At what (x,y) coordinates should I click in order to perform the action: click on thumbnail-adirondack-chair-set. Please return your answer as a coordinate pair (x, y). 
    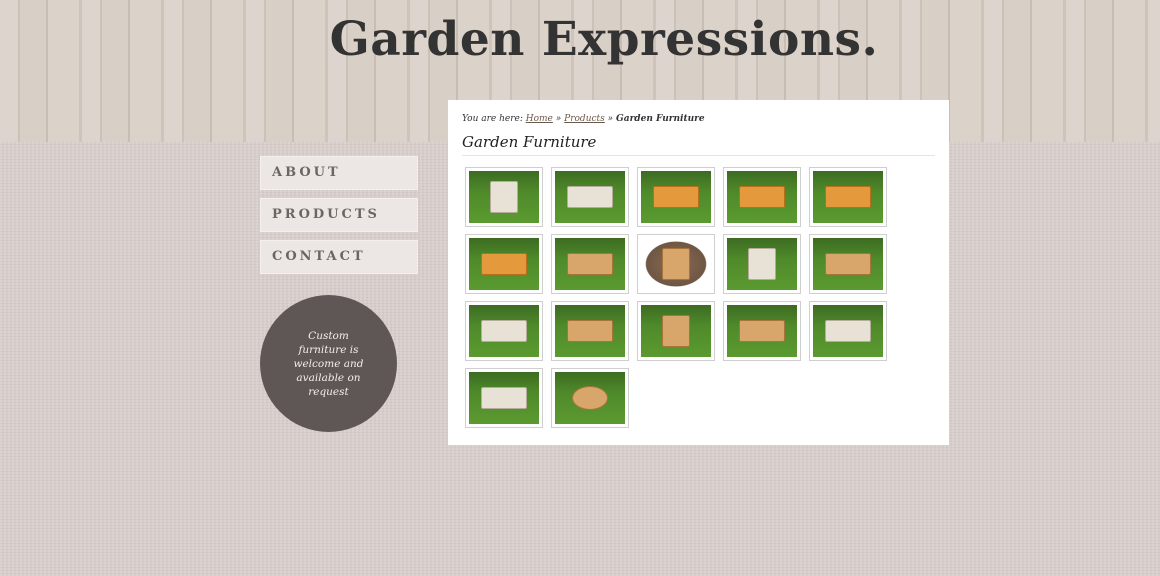
    Looking at the image, I should click on (848, 264).